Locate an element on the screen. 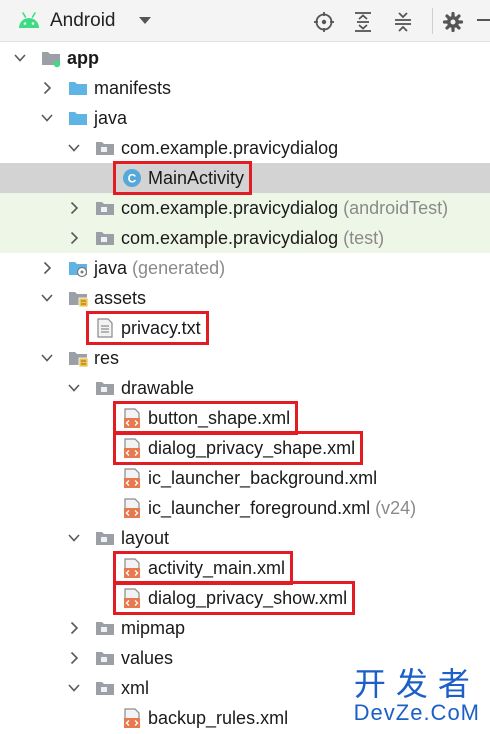 This screenshot has height=734, width=490. tree-item-label: java (generated) is located at coordinates (159, 268).